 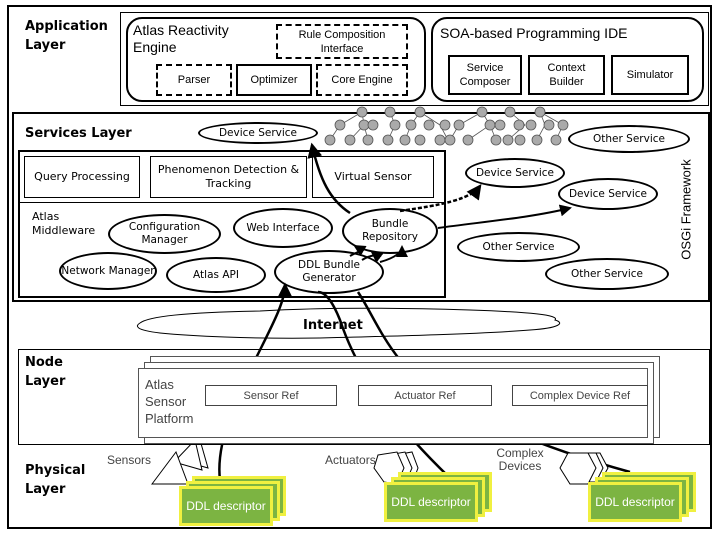 What do you see at coordinates (45, 372) in the screenshot?
I see `node-layer-label: Node Layer` at bounding box center [45, 372].